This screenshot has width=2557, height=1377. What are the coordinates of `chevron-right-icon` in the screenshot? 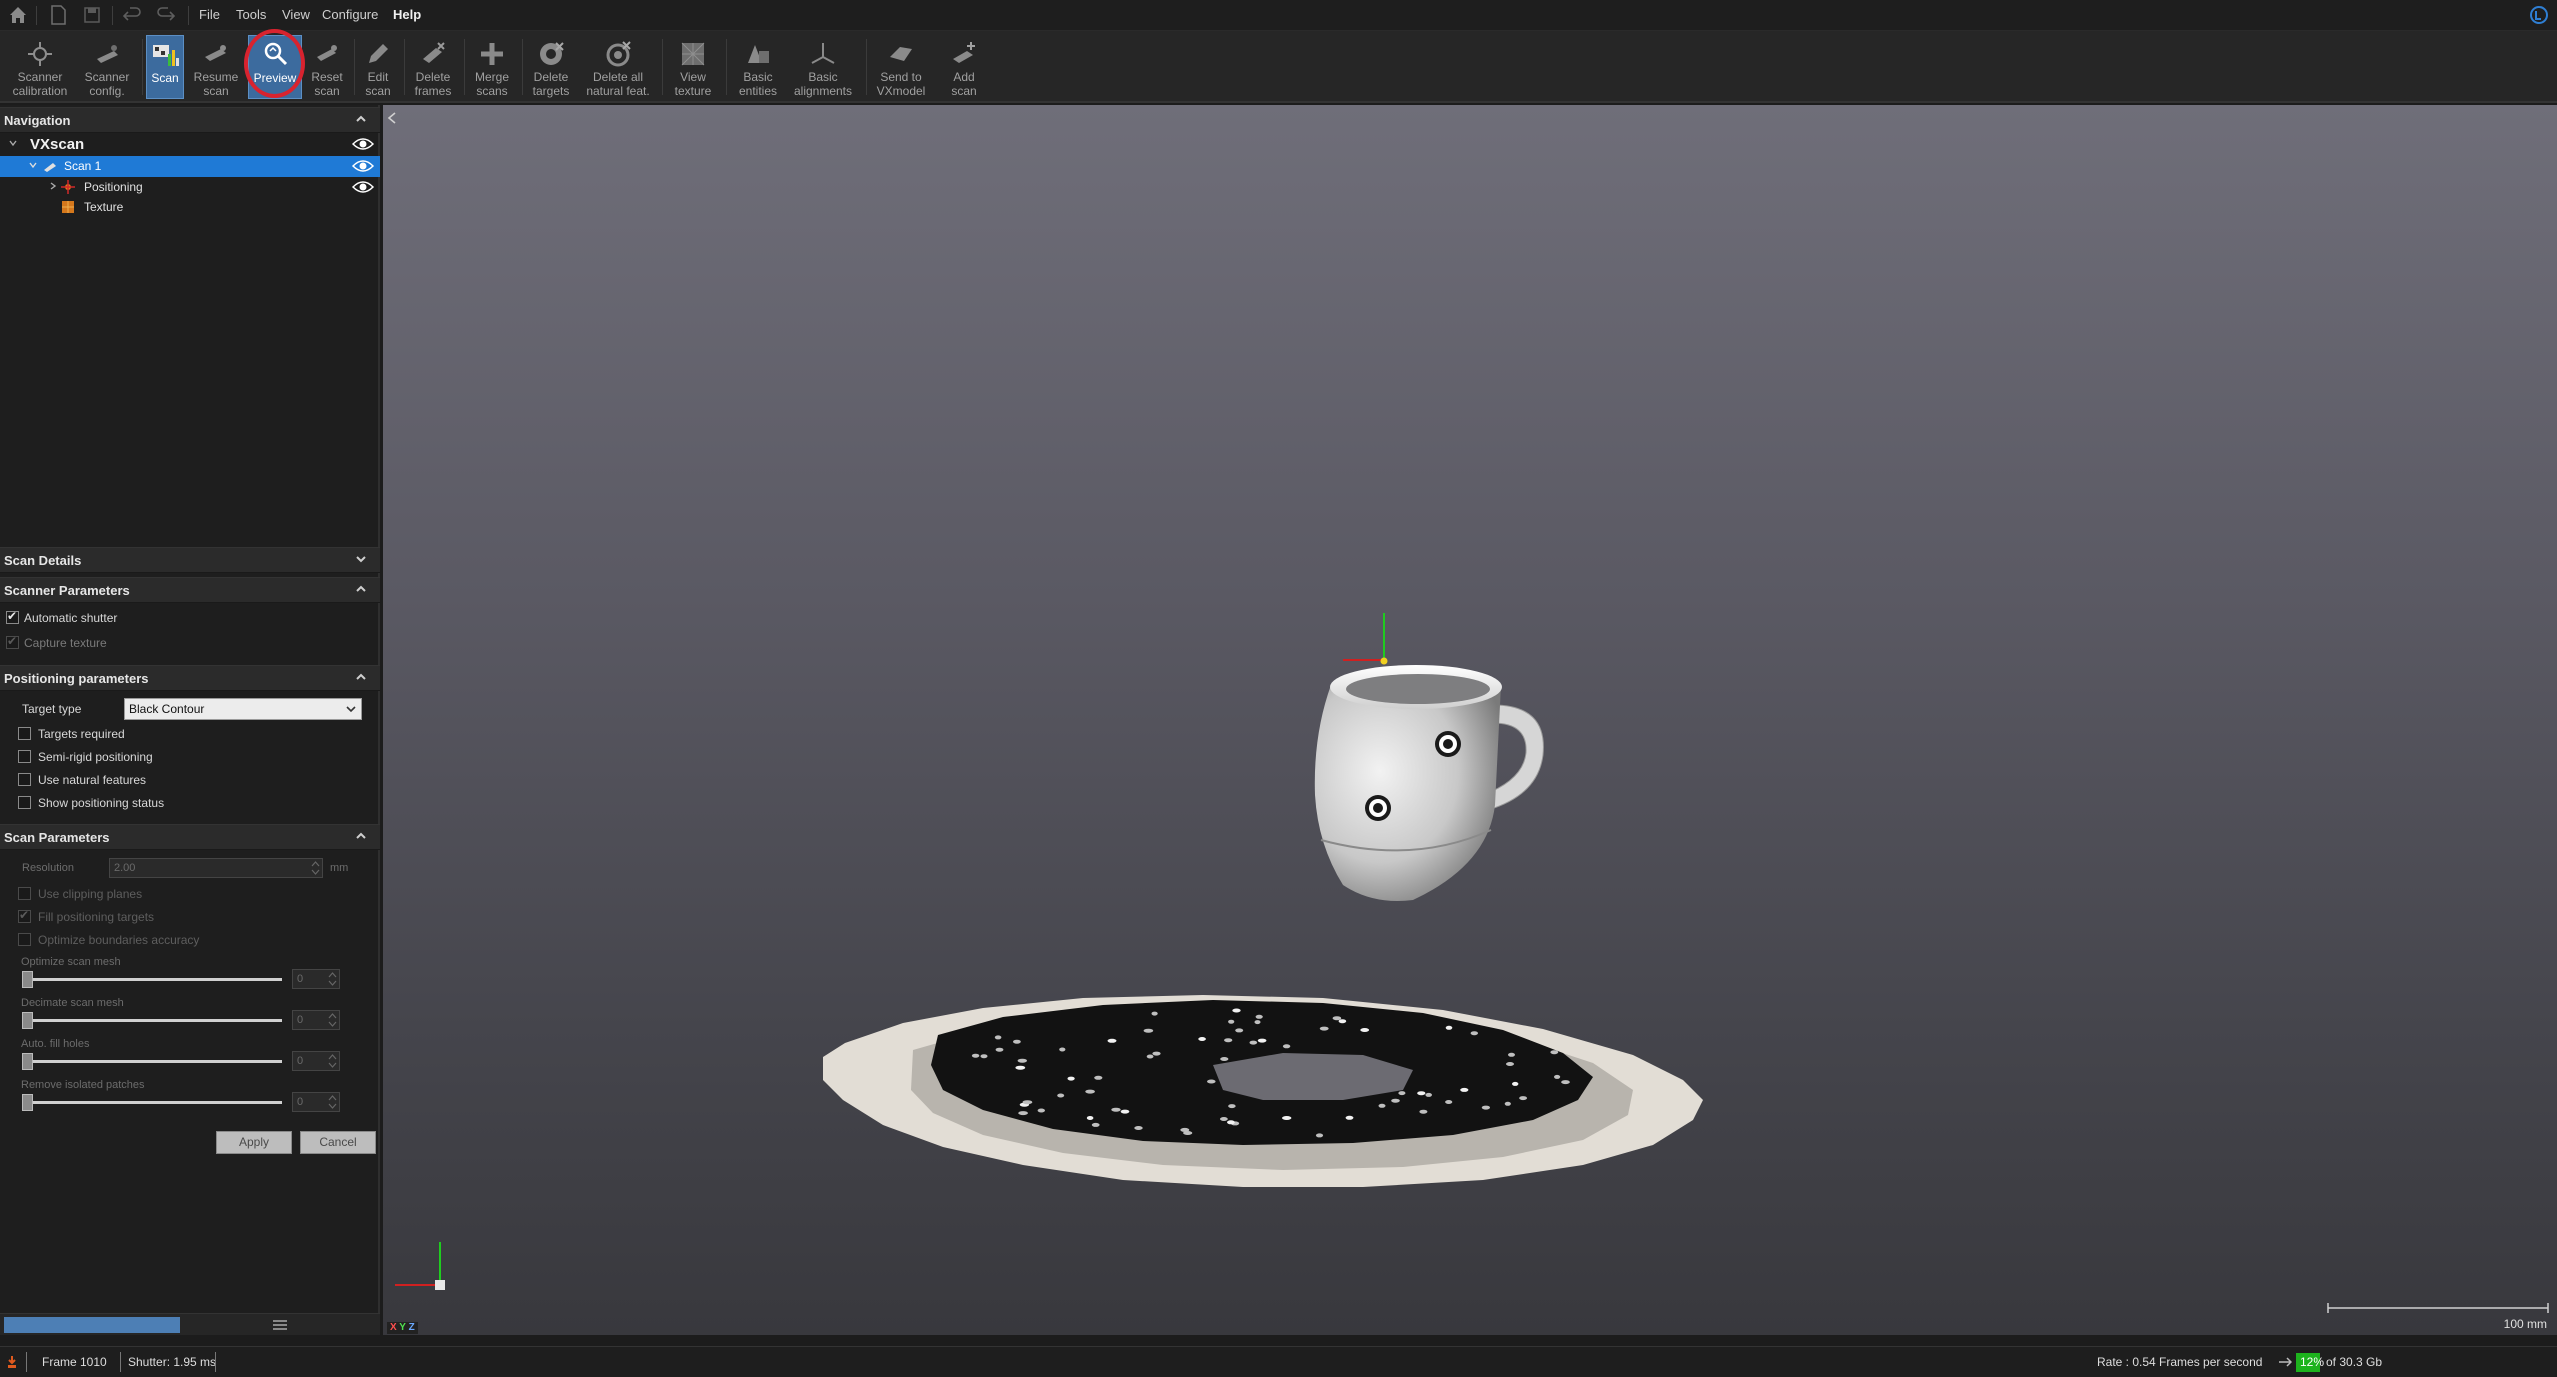 It's located at (53, 186).